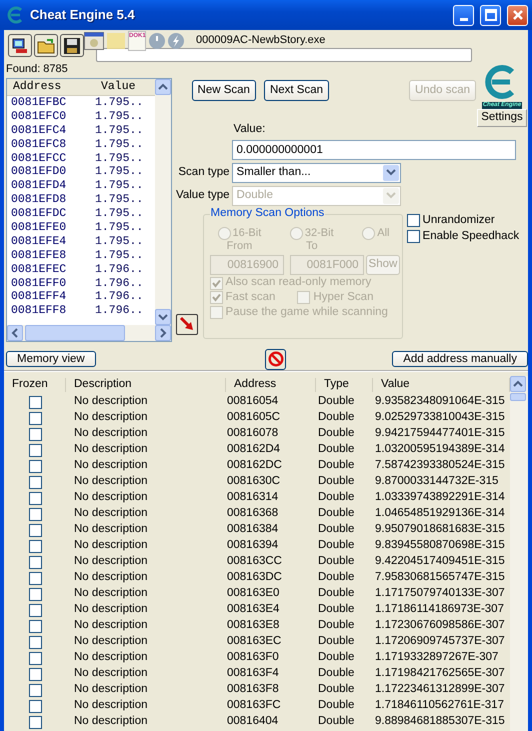 Image resolution: width=532 pixels, height=731 pixels. What do you see at coordinates (391, 196) in the screenshot?
I see `dropdown-icon` at bounding box center [391, 196].